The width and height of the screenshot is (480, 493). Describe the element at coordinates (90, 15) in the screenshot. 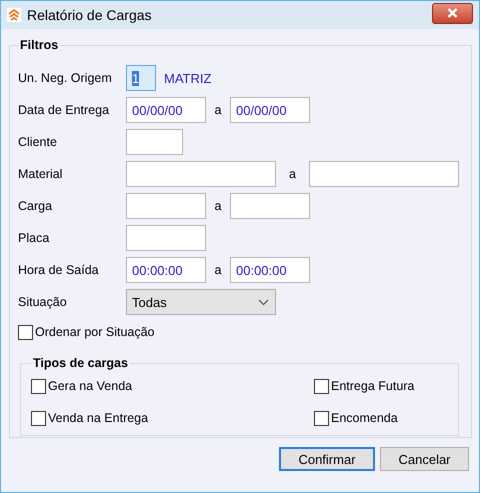

I see `window-title: Relatório de Cargas` at that location.